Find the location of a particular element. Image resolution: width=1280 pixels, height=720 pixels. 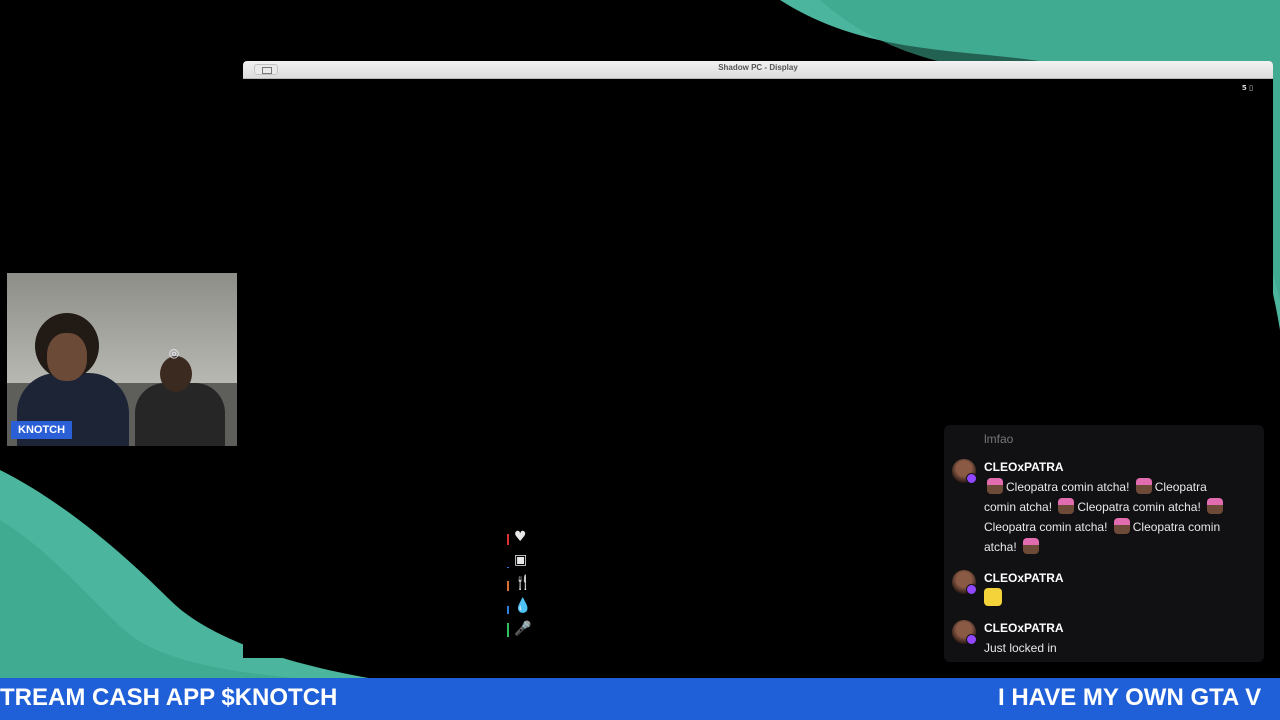

window-titlebar: Shadow PC - Display is located at coordinates (758, 70).